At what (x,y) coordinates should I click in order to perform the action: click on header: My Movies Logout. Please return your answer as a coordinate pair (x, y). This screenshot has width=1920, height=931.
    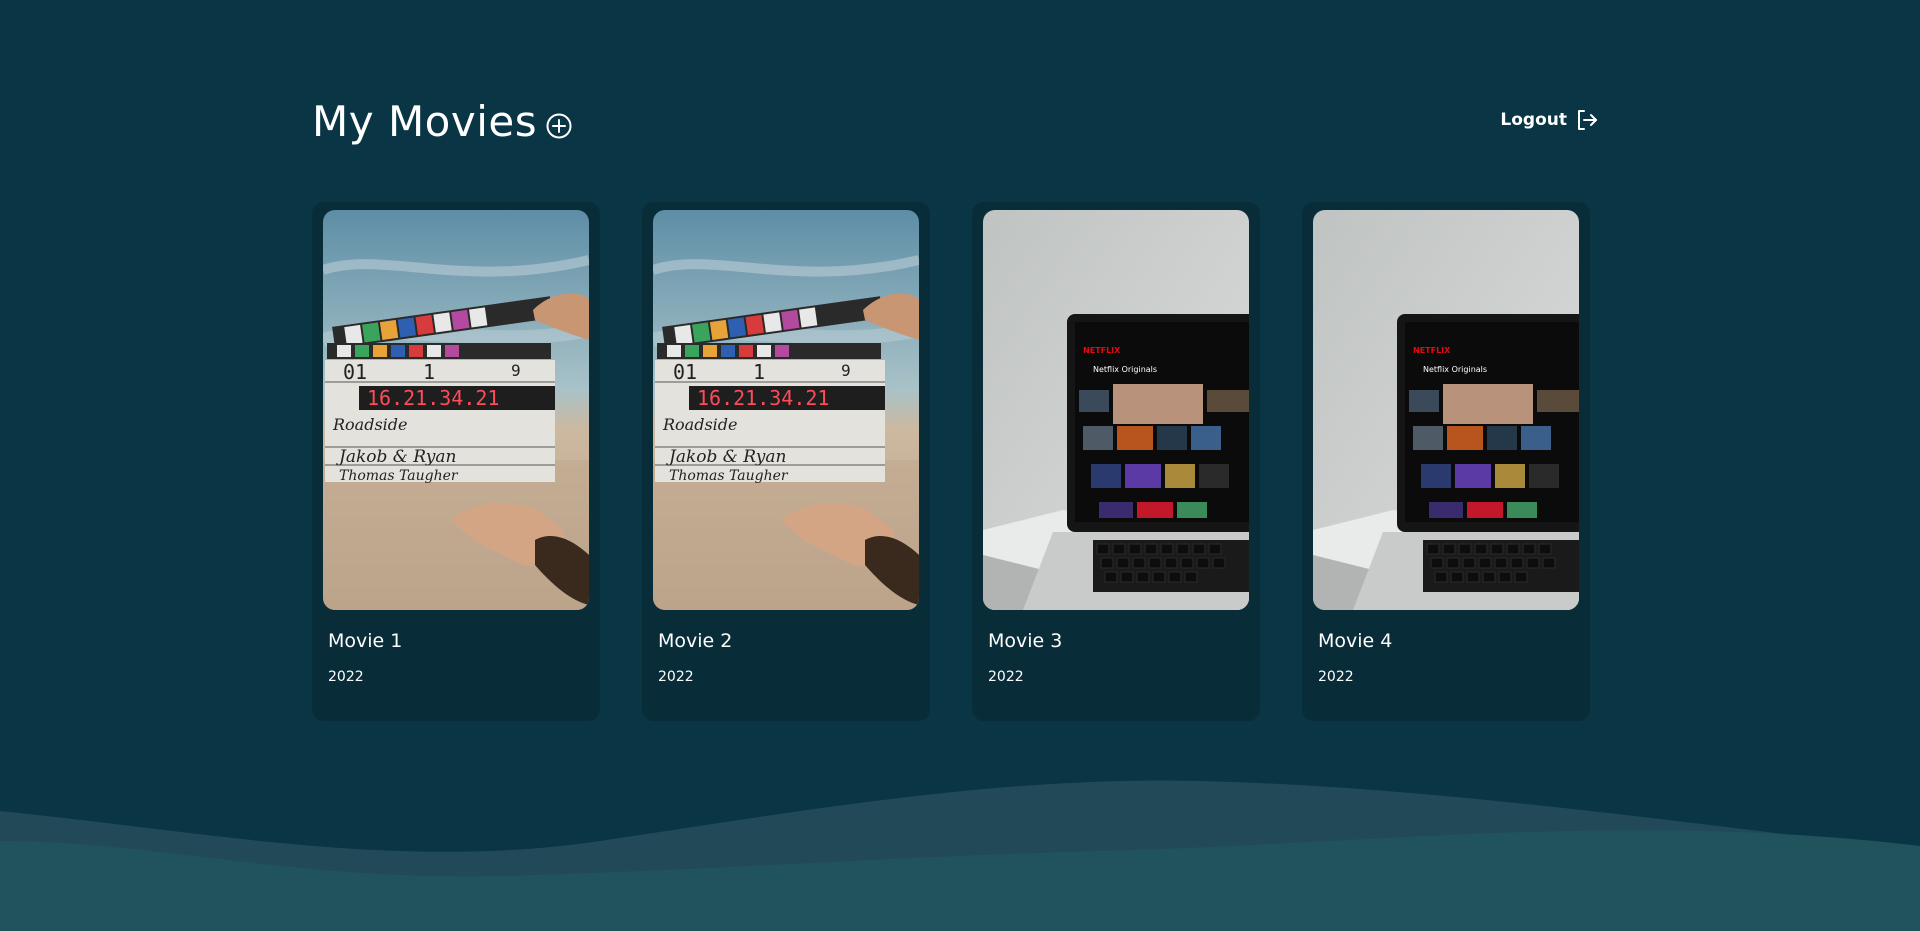
    Looking at the image, I should click on (957, 122).